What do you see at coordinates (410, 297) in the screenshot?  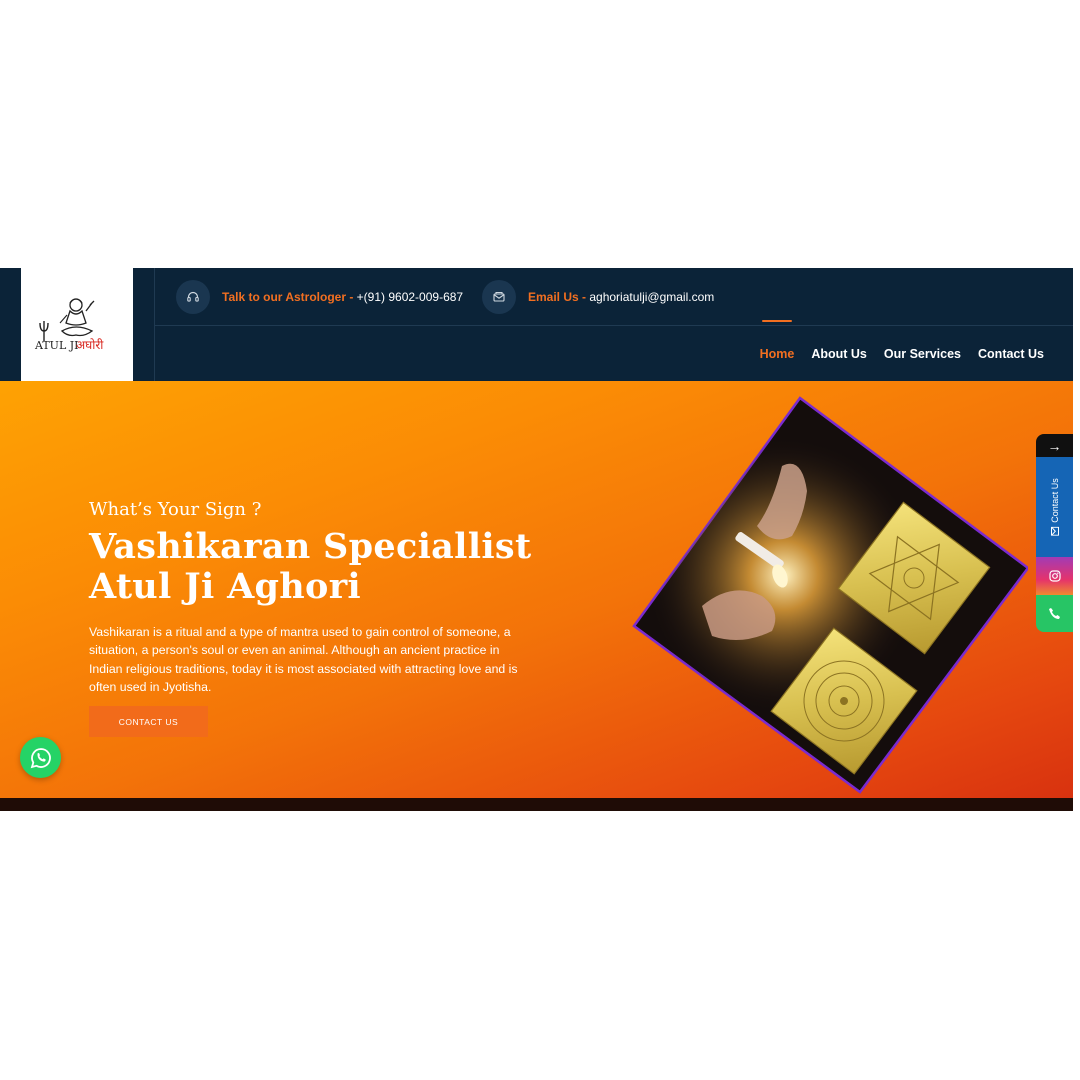 I see `phone-value: +(91) 9602-009-687` at bounding box center [410, 297].